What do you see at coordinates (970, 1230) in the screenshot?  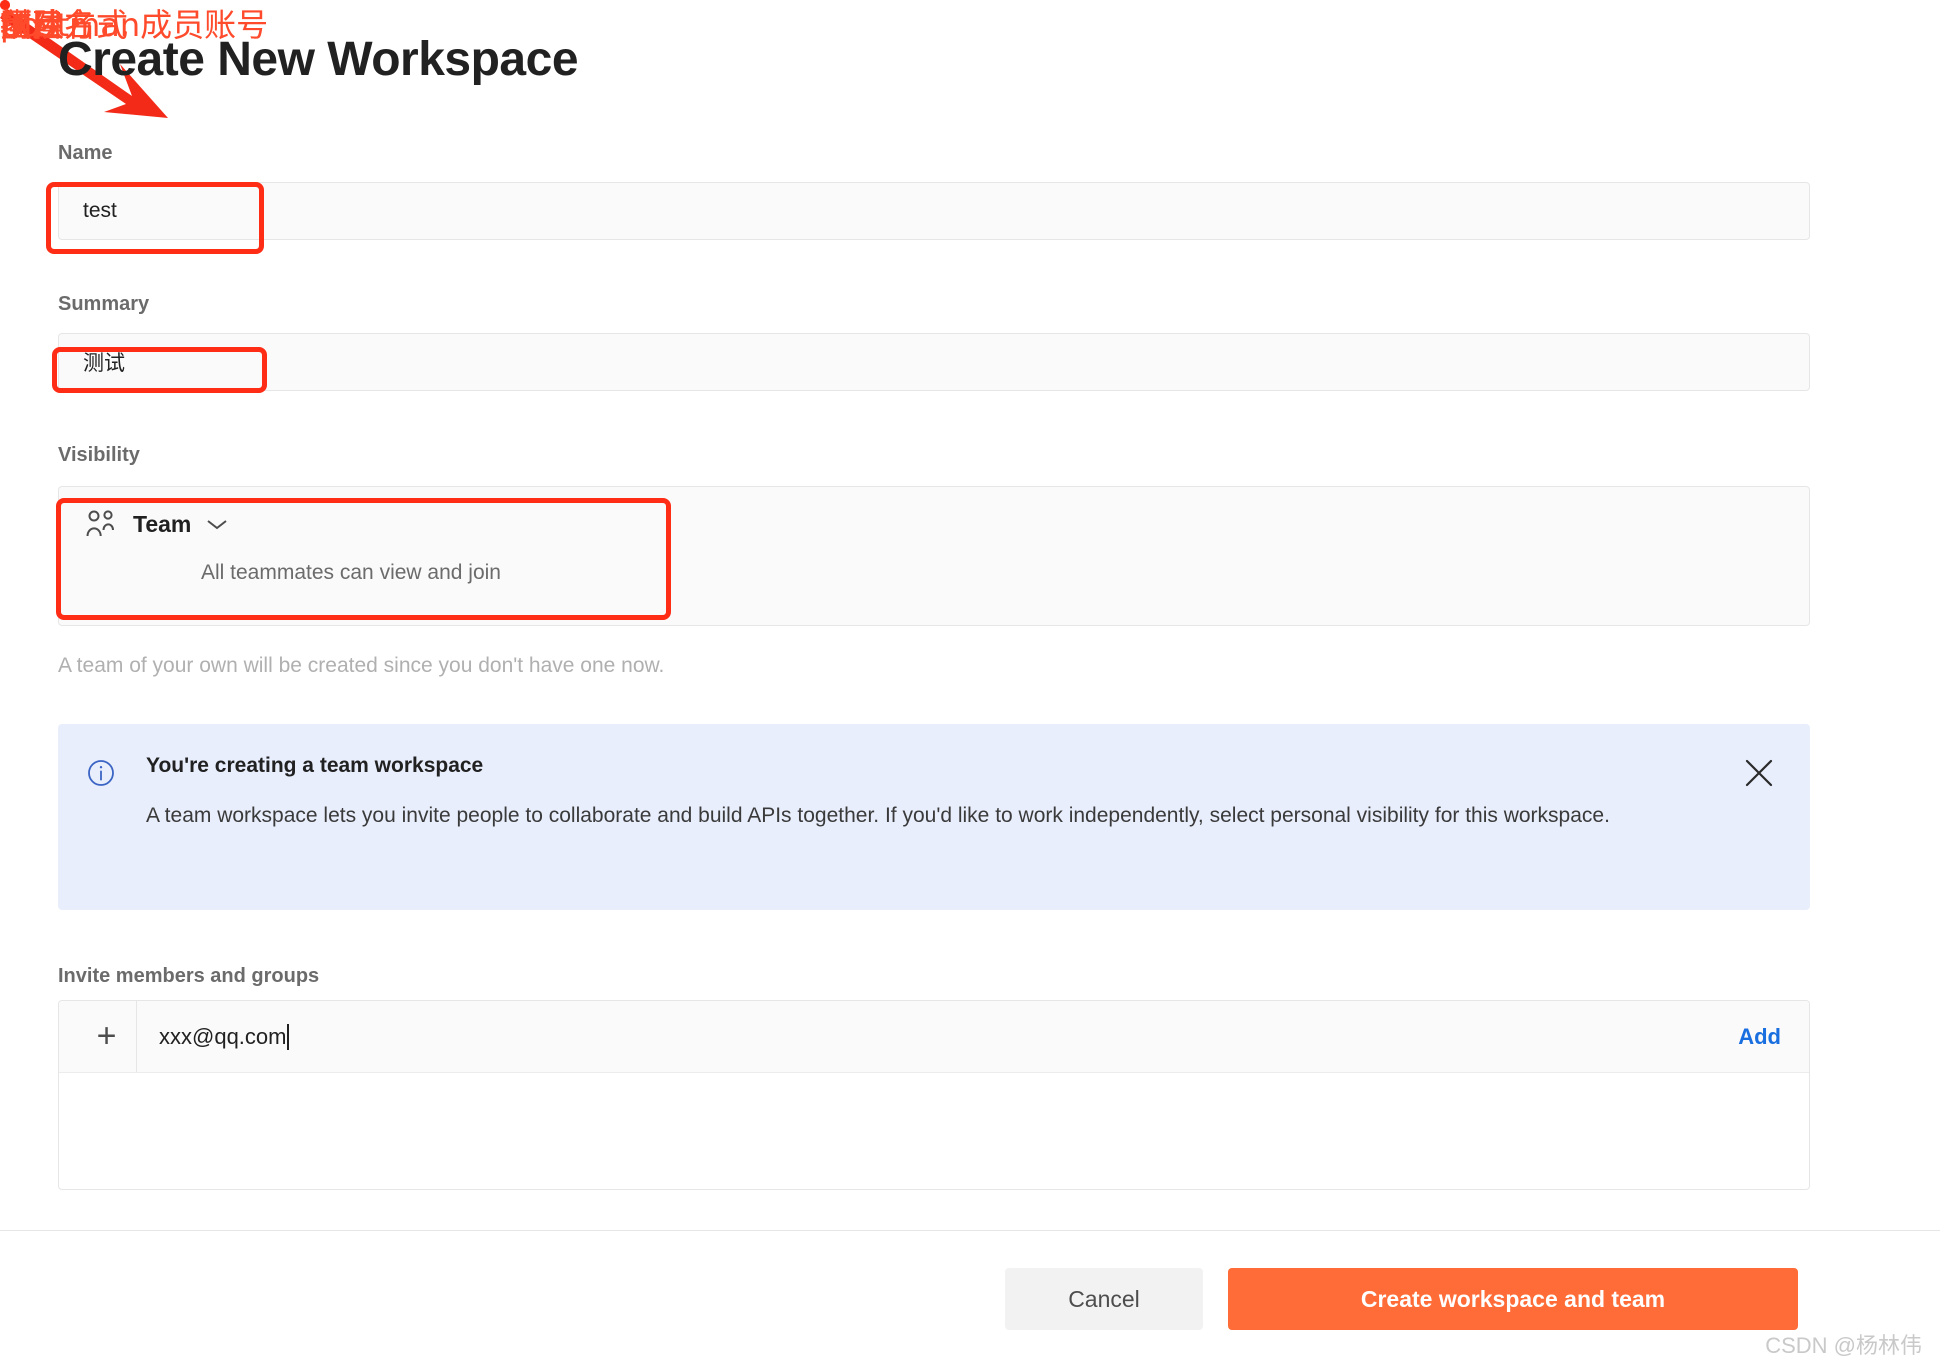 I see `footer-divider` at bounding box center [970, 1230].